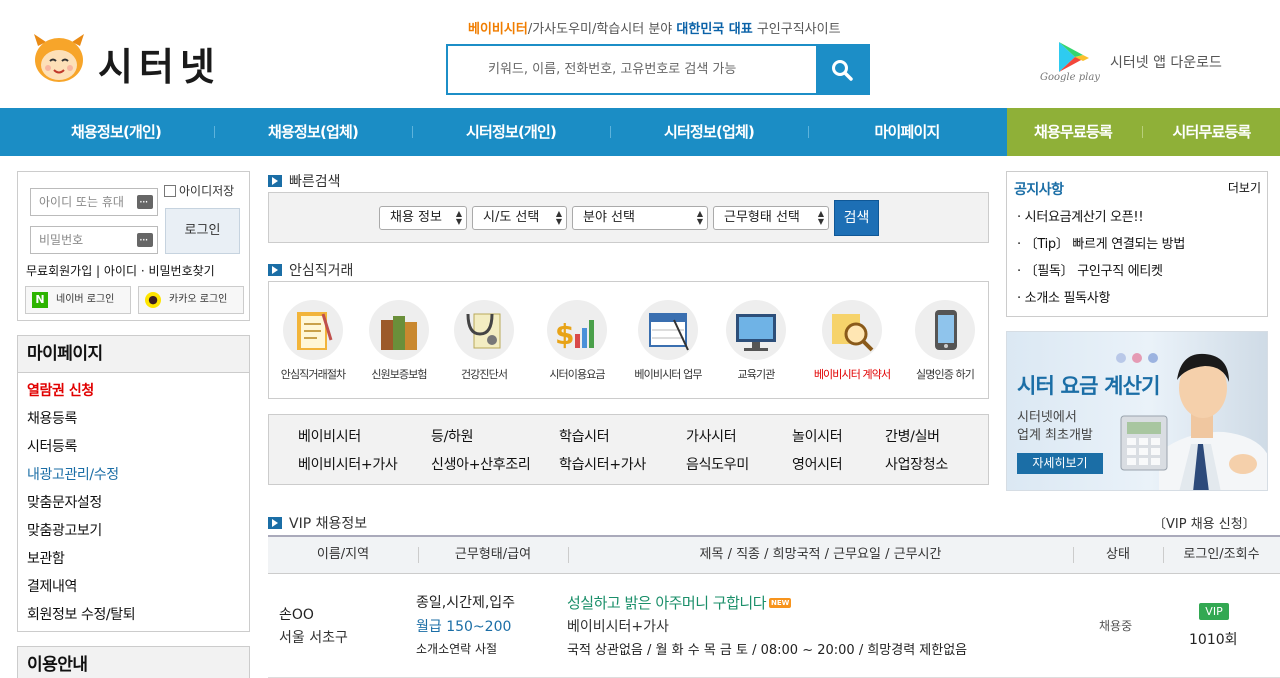  Describe the element at coordinates (842, 69) in the screenshot. I see `search-button` at that location.